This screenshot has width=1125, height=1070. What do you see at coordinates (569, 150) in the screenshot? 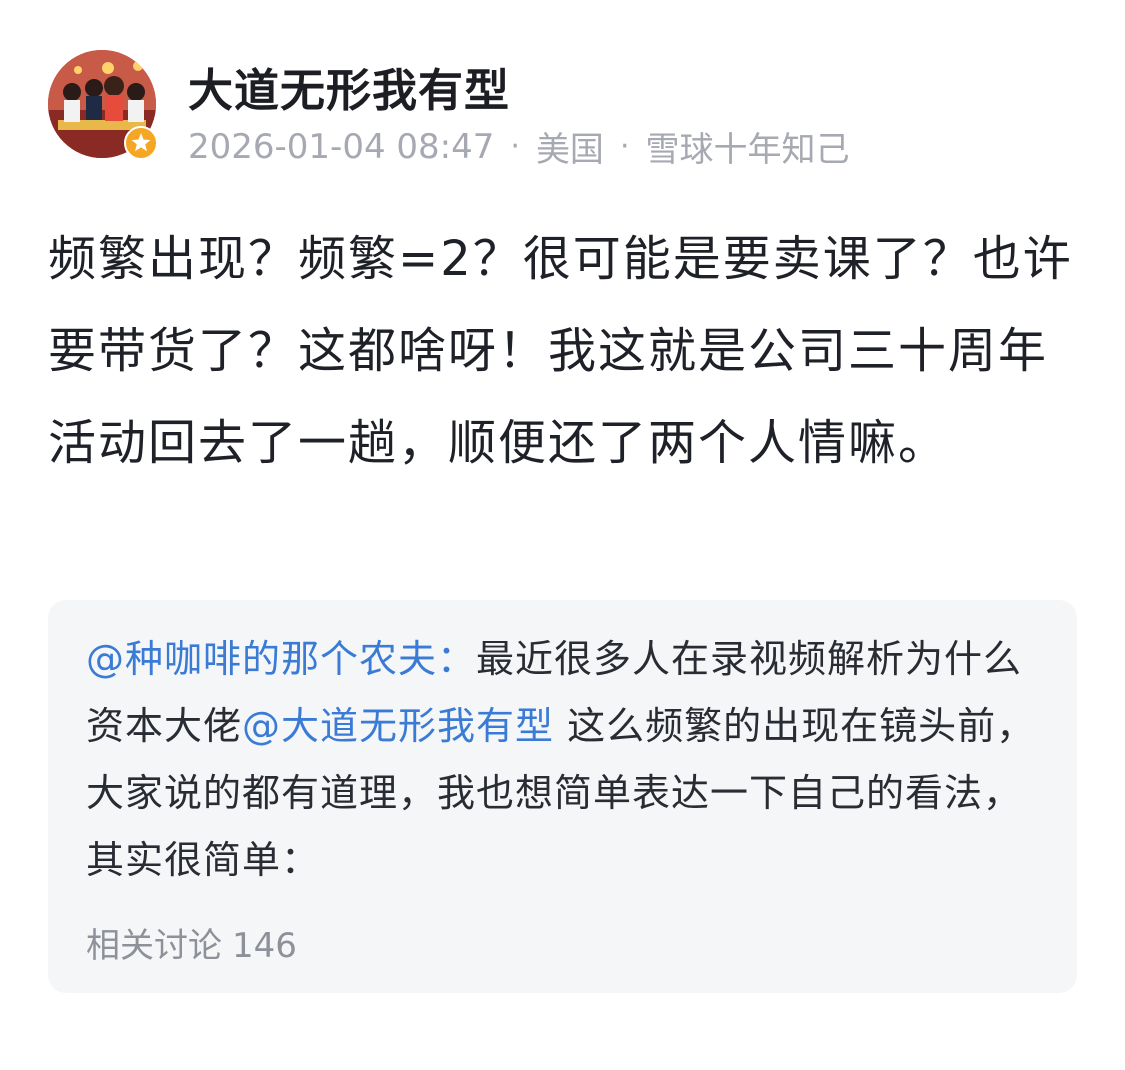
I see `post-location: 美国` at bounding box center [569, 150].